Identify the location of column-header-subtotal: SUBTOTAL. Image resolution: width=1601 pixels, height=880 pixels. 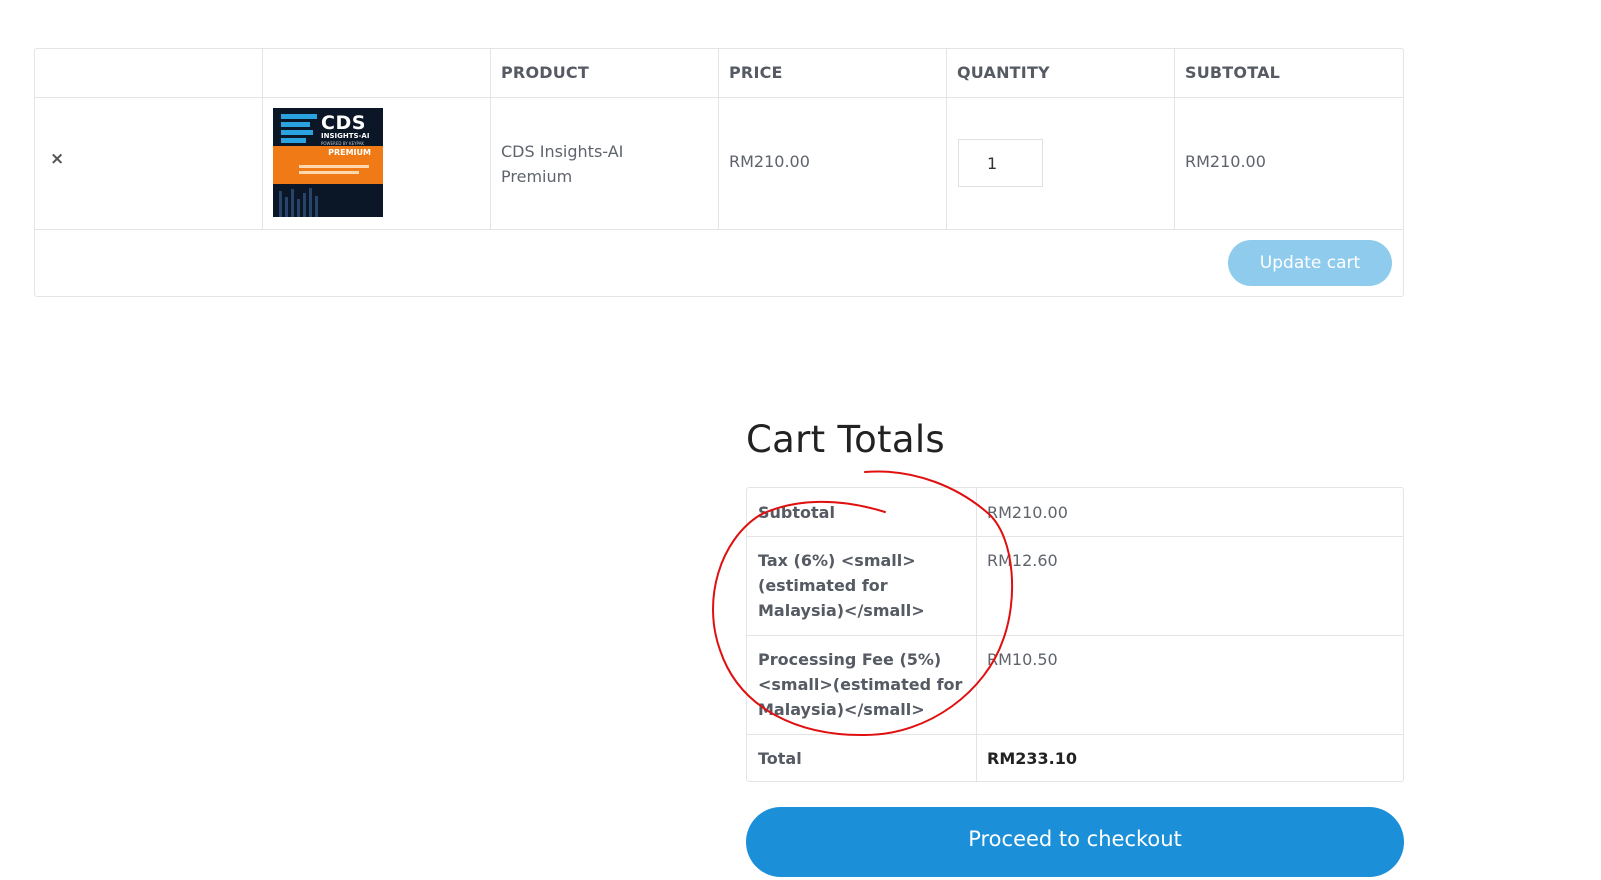
(1233, 72).